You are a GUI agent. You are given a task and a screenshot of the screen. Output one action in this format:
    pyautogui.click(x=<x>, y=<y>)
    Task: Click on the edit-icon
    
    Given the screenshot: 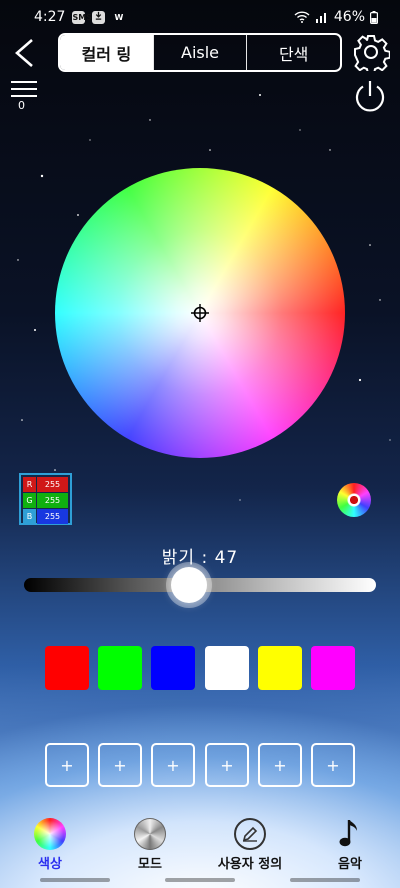 What is the action you would take?
    pyautogui.click(x=250, y=834)
    